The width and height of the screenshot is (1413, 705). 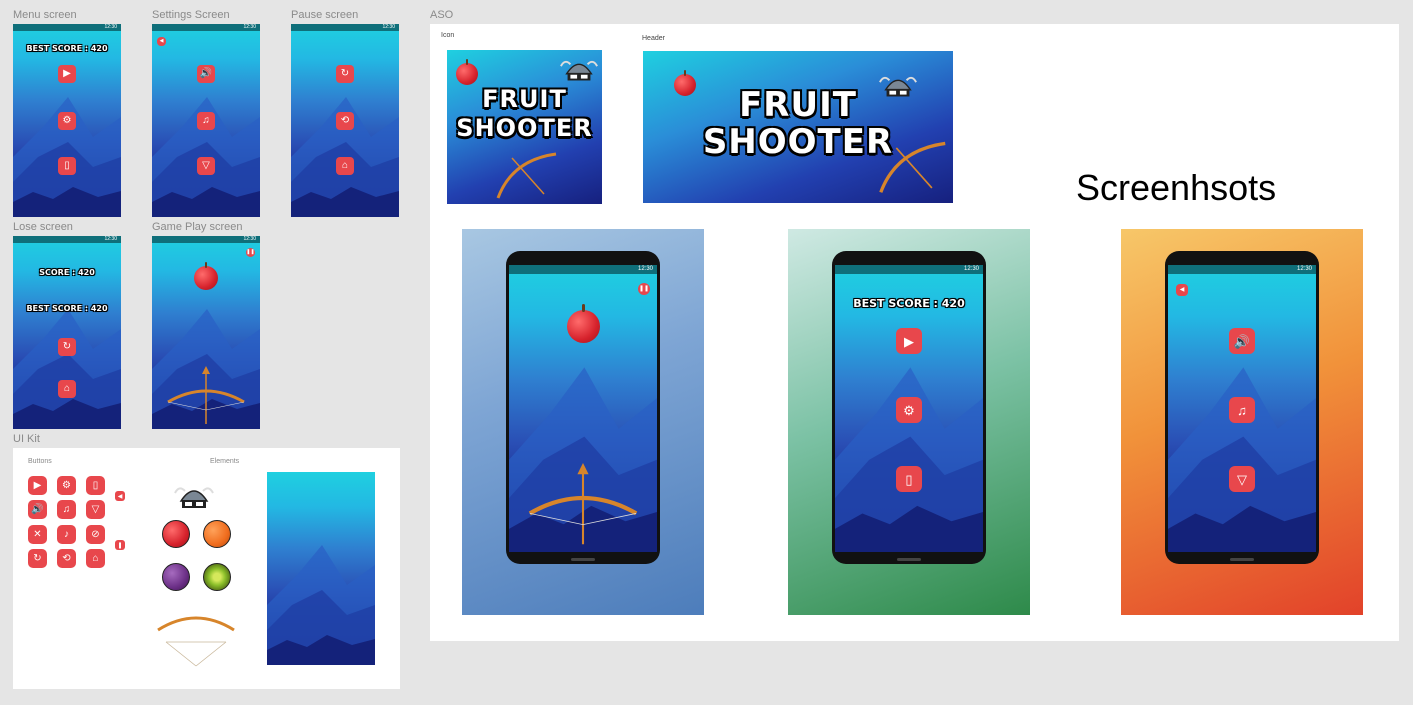 What do you see at coordinates (26, 439) in the screenshot?
I see `frame-label-uikit: UI Kit` at bounding box center [26, 439].